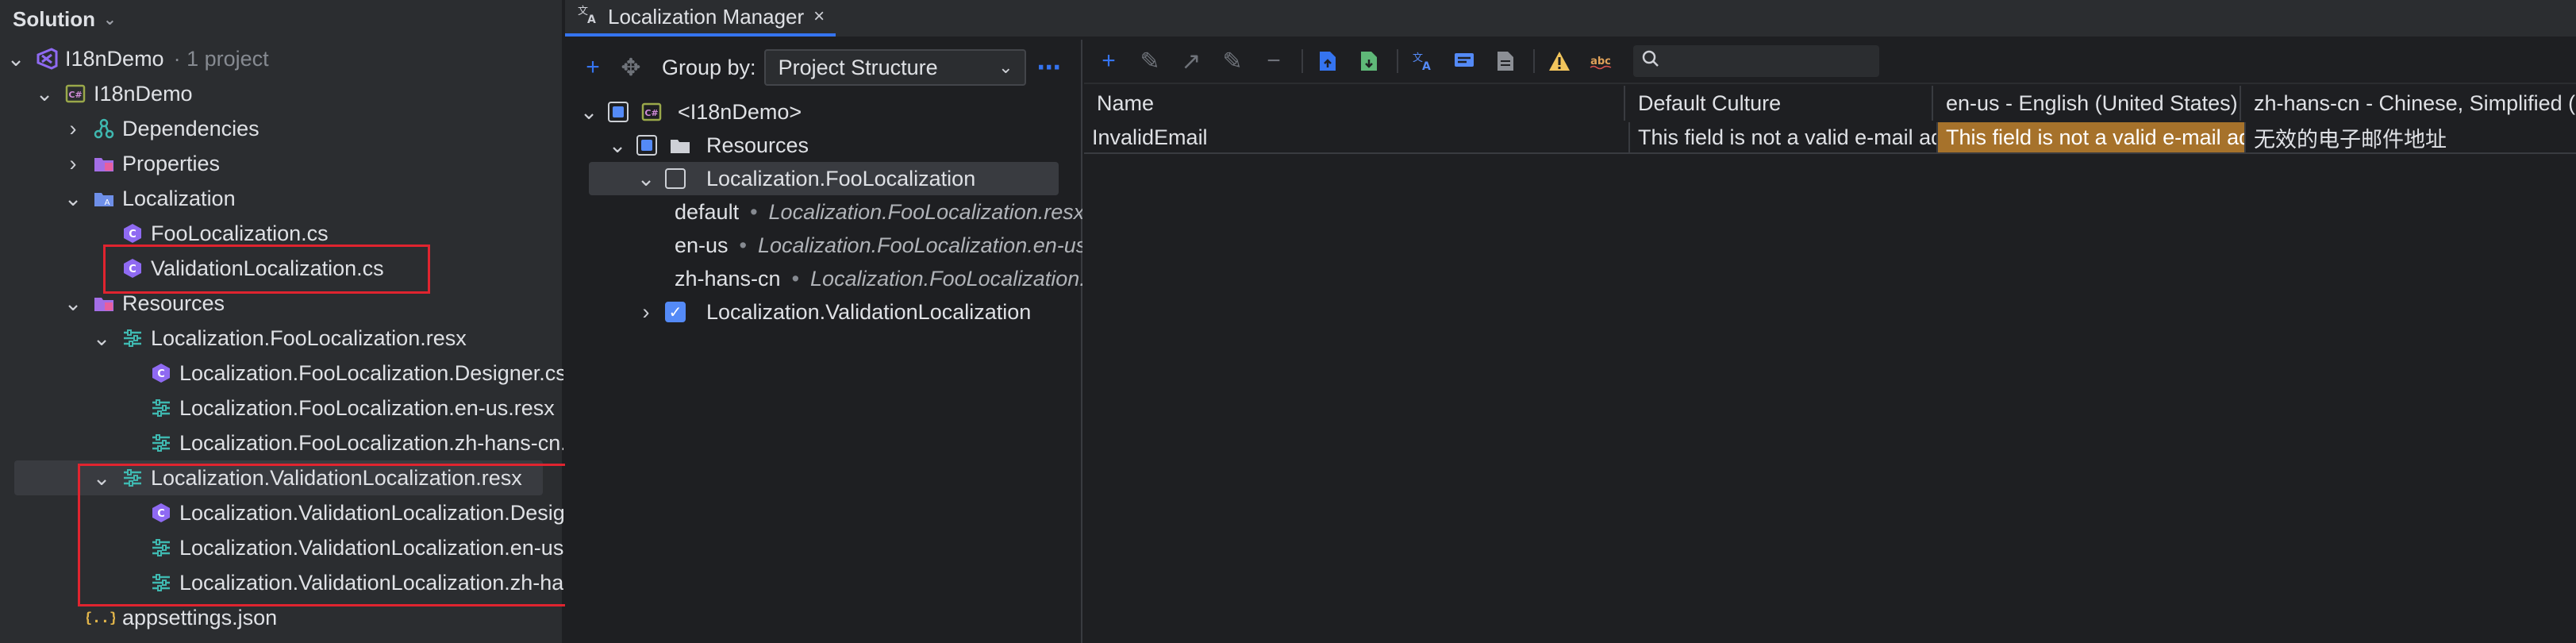  Describe the element at coordinates (161, 374) in the screenshot. I see `svg-text: C` at that location.